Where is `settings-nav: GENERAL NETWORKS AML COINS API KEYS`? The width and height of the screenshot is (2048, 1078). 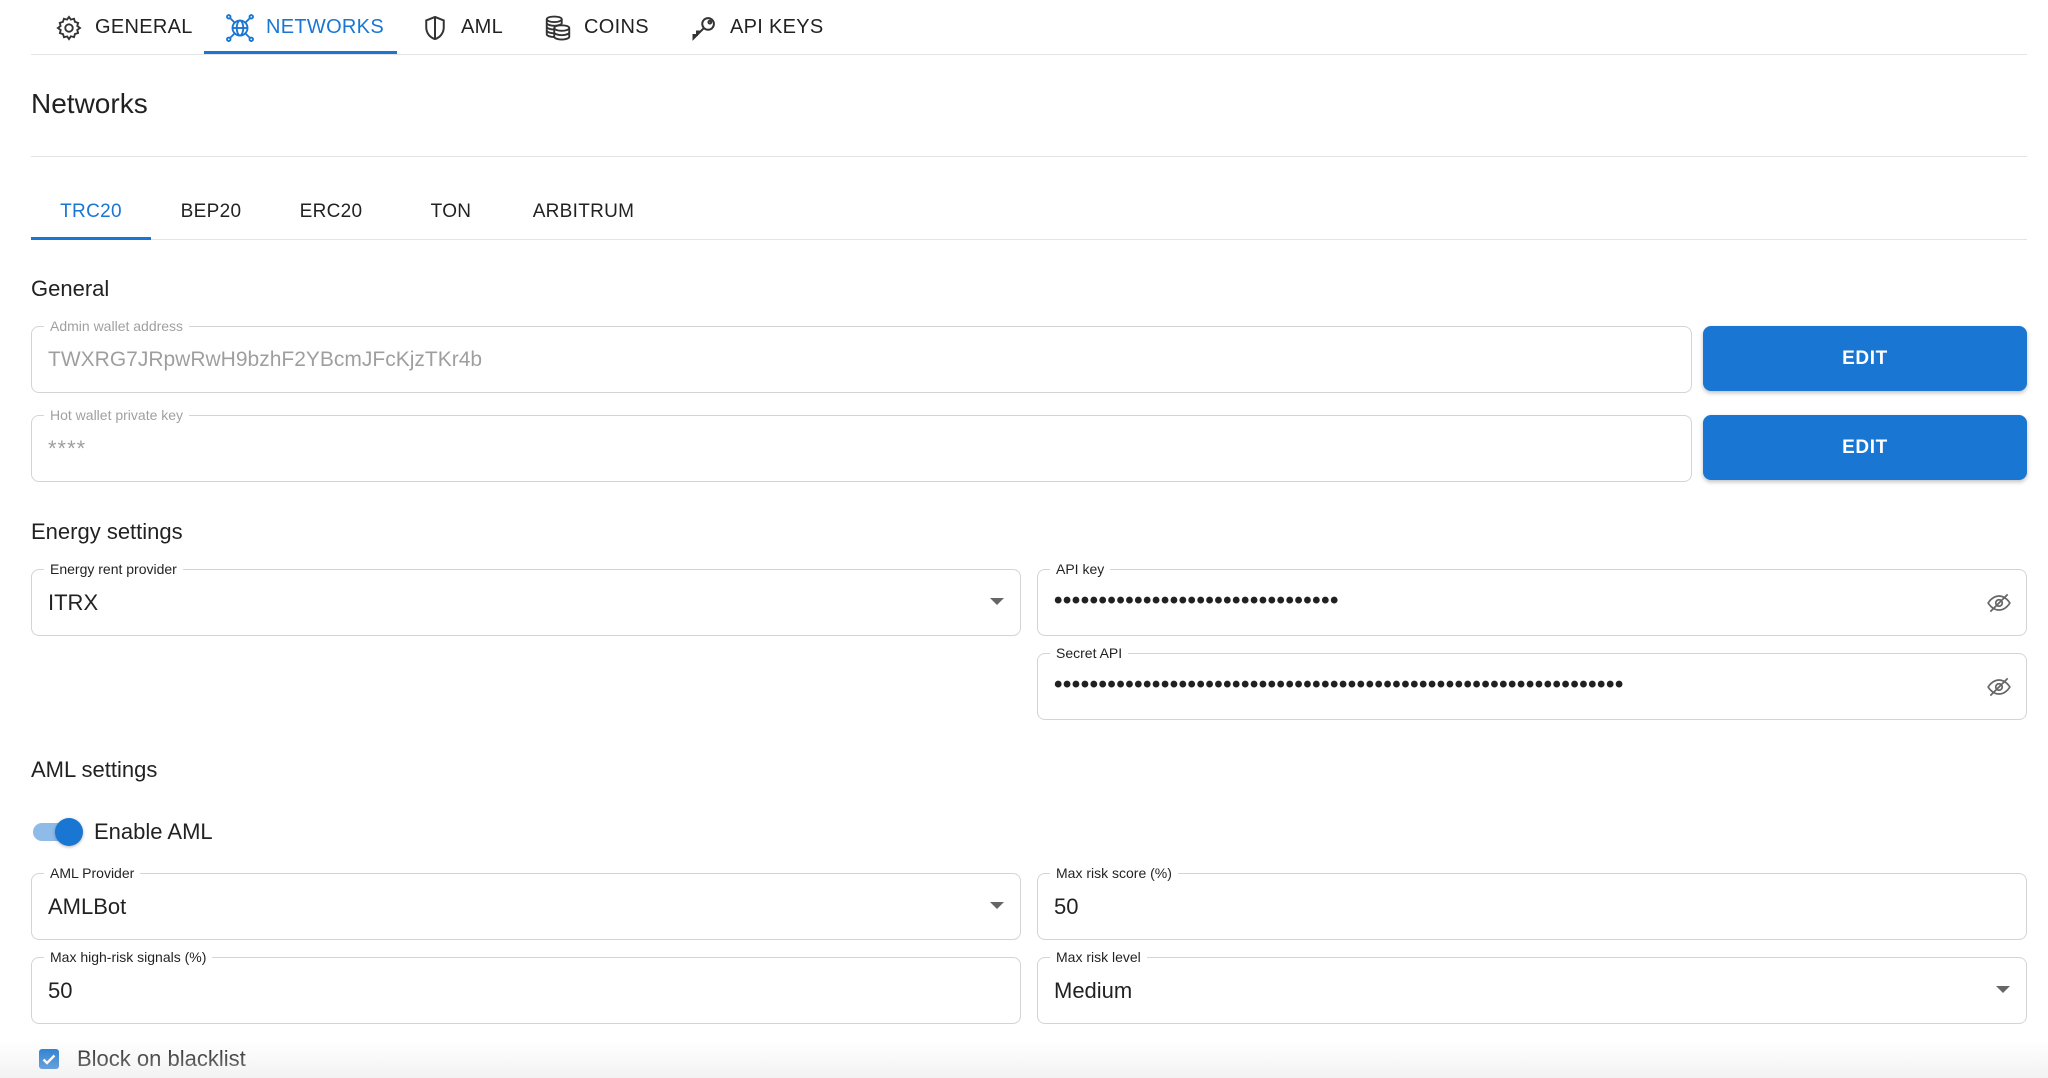 settings-nav: GENERAL NETWORKS AML COINS API KEYS is located at coordinates (1029, 27).